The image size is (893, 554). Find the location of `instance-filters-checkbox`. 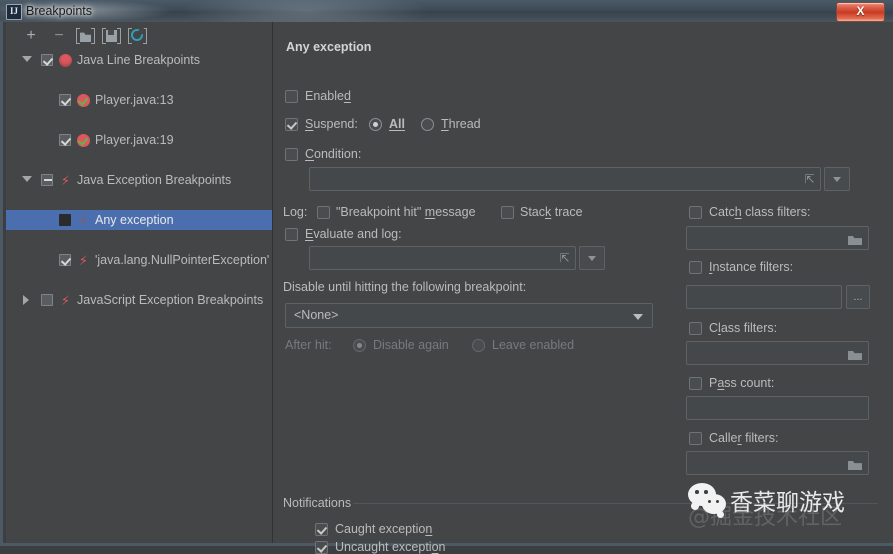

instance-filters-checkbox is located at coordinates (695, 267).